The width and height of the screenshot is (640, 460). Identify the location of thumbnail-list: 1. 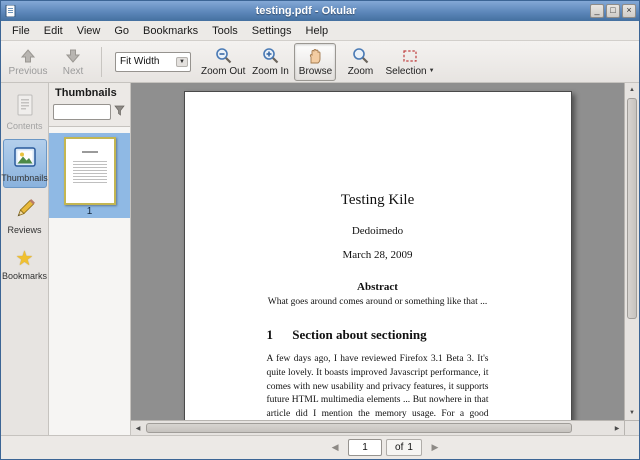
(89, 280).